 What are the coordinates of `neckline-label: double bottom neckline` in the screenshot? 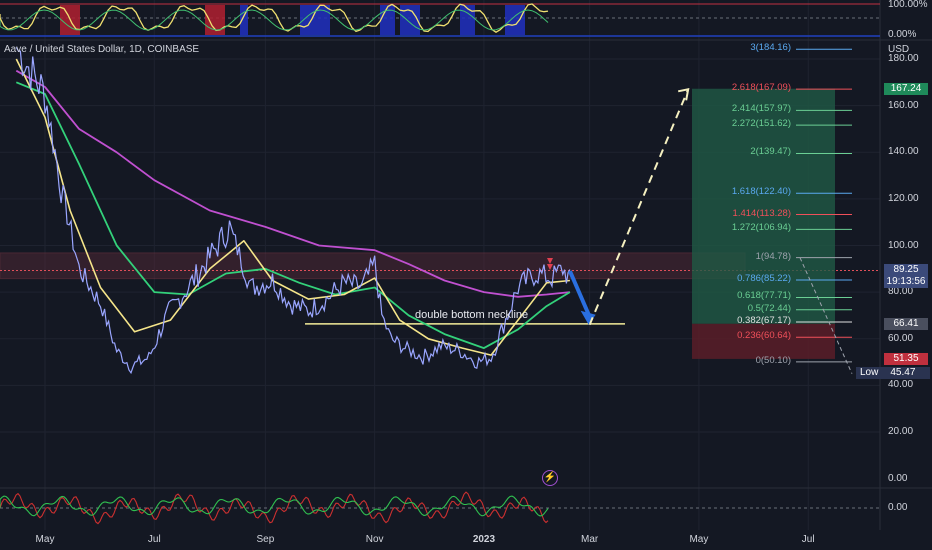 It's located at (472, 315).